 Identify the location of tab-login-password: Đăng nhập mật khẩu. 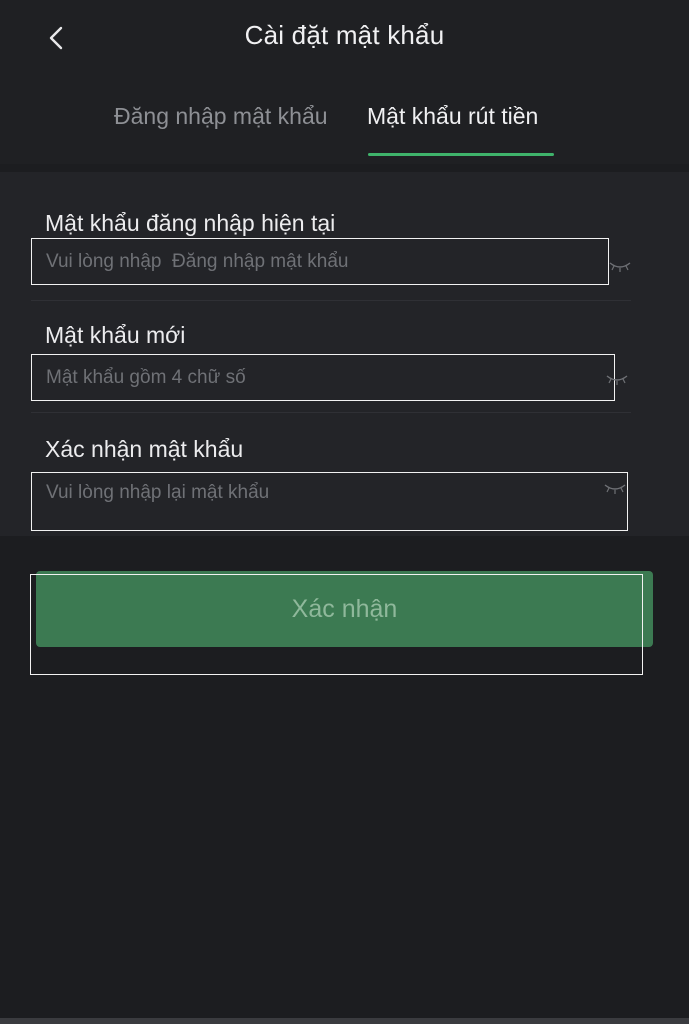
(221, 126).